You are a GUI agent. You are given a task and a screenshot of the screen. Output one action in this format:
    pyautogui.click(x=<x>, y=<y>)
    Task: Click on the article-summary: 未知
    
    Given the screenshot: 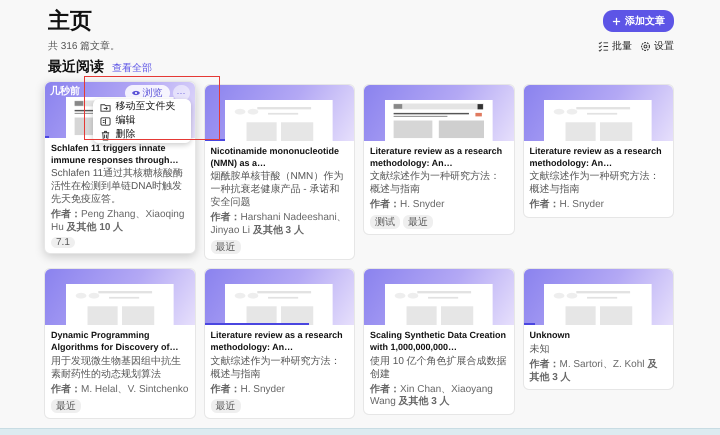 What is the action you would take?
    pyautogui.click(x=540, y=349)
    